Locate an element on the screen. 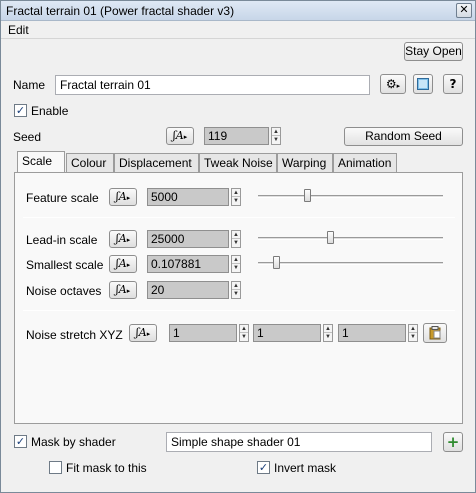  seed-field: 119 is located at coordinates (236, 136).